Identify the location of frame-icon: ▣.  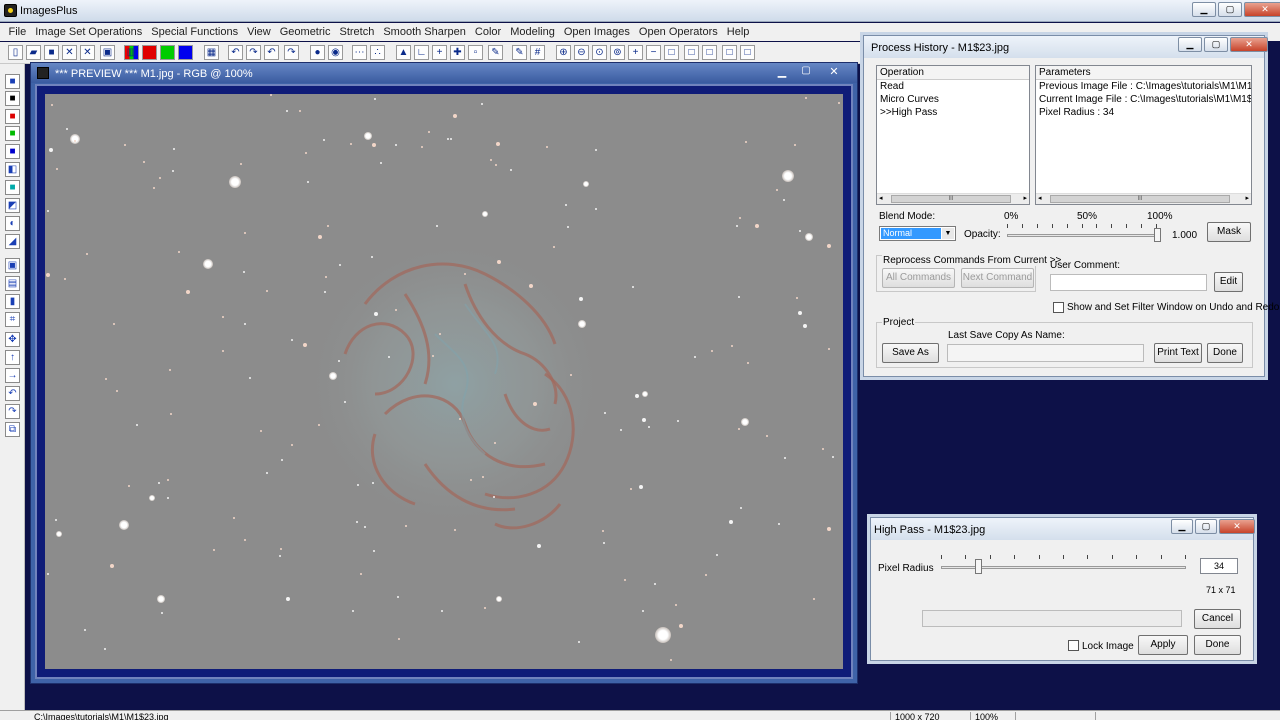
(12, 265).